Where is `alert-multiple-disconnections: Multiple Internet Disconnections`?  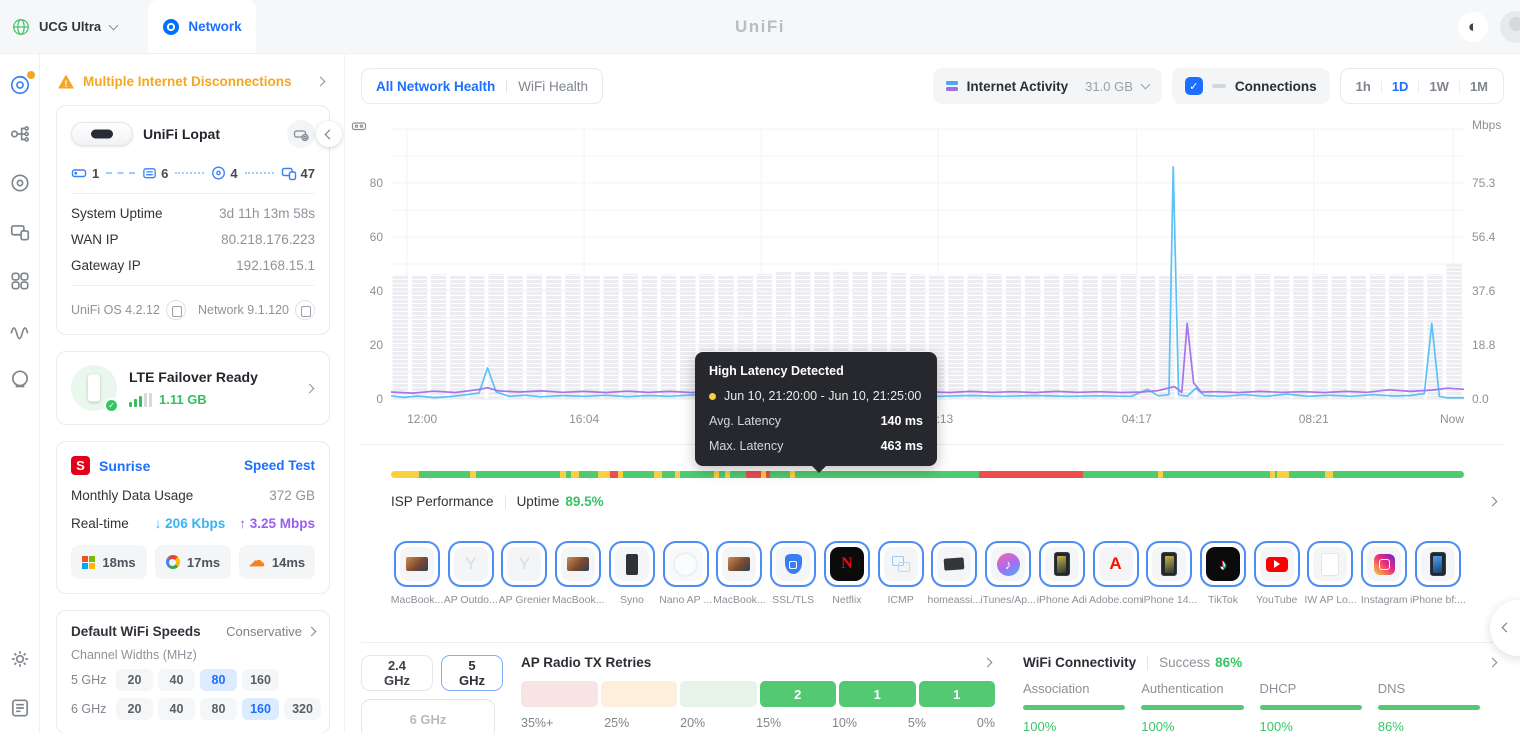 alert-multiple-disconnections: Multiple Internet Disconnections is located at coordinates (193, 81).